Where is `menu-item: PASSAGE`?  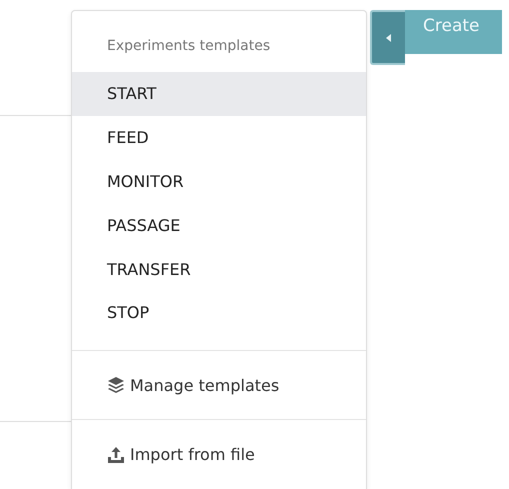
menu-item: PASSAGE is located at coordinates (219, 225).